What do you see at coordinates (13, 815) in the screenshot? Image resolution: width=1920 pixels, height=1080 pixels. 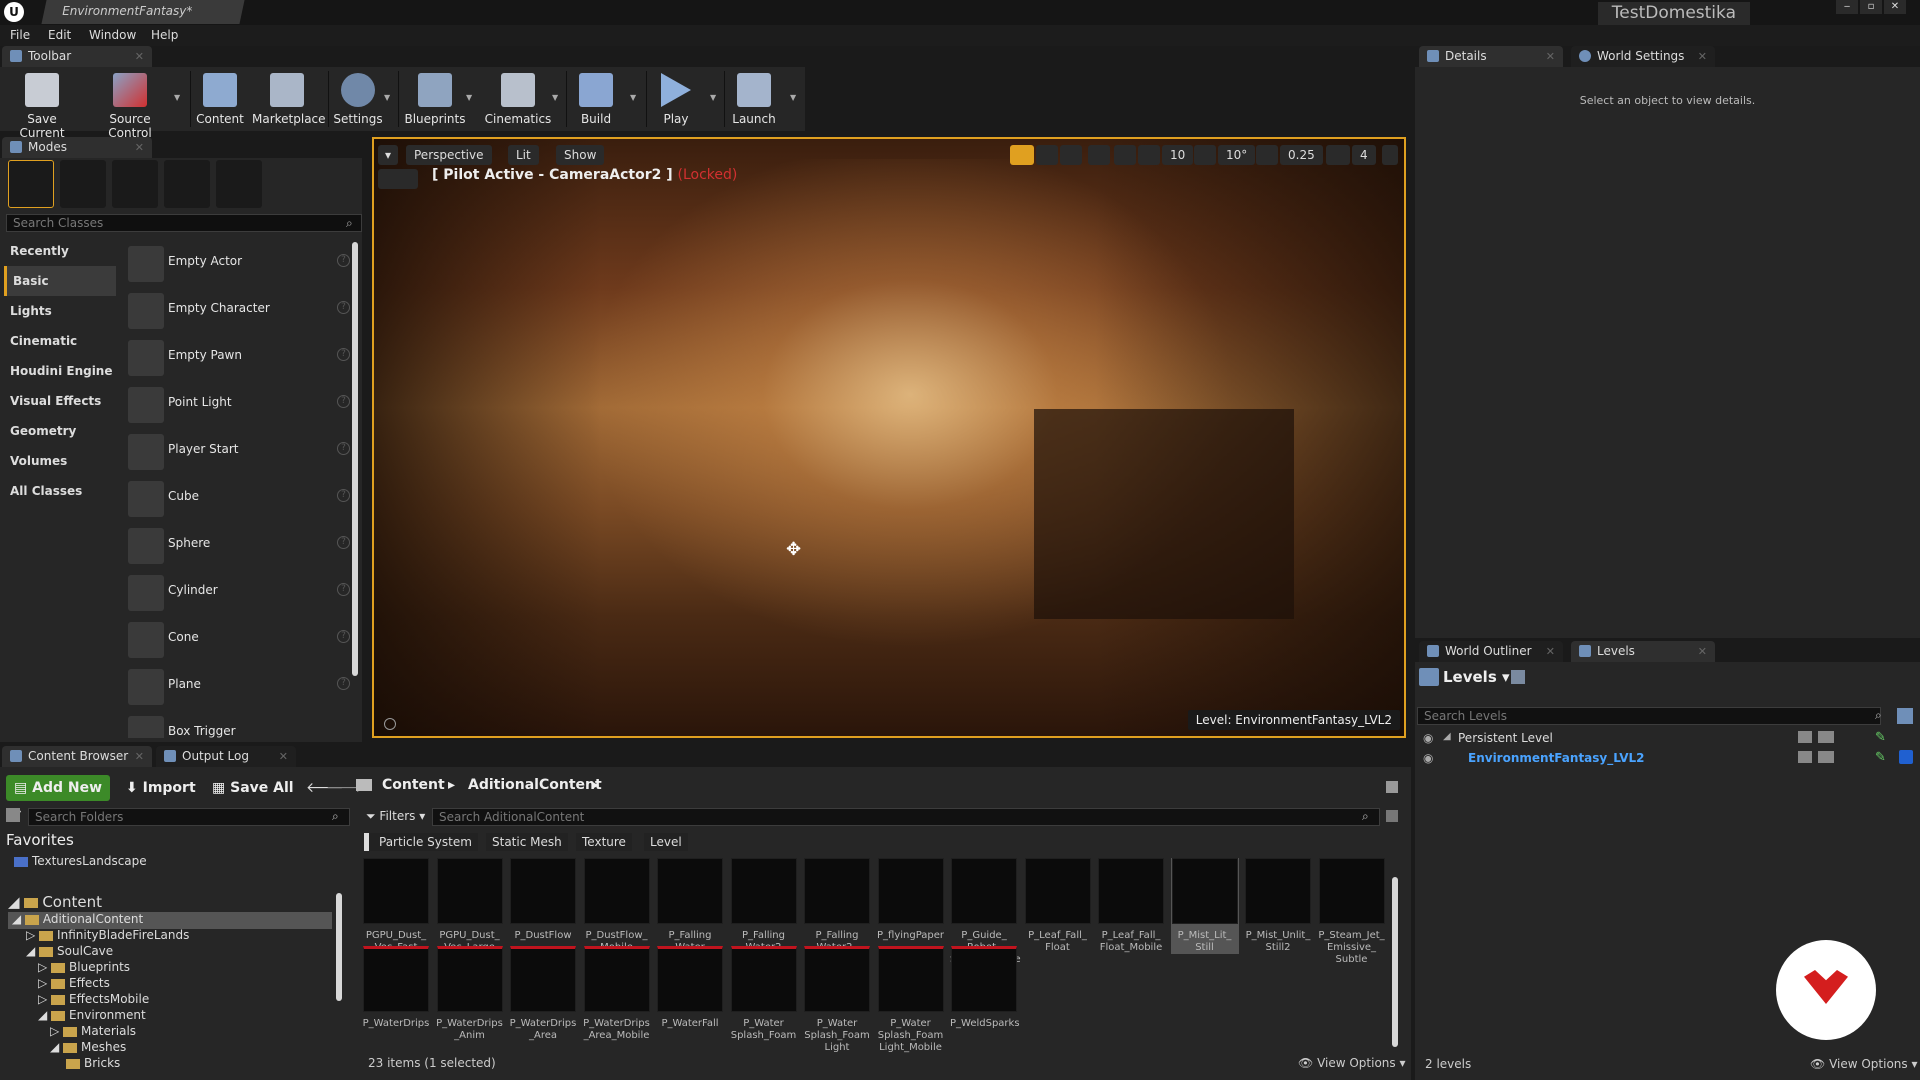 I see `sources-toggle-icon` at bounding box center [13, 815].